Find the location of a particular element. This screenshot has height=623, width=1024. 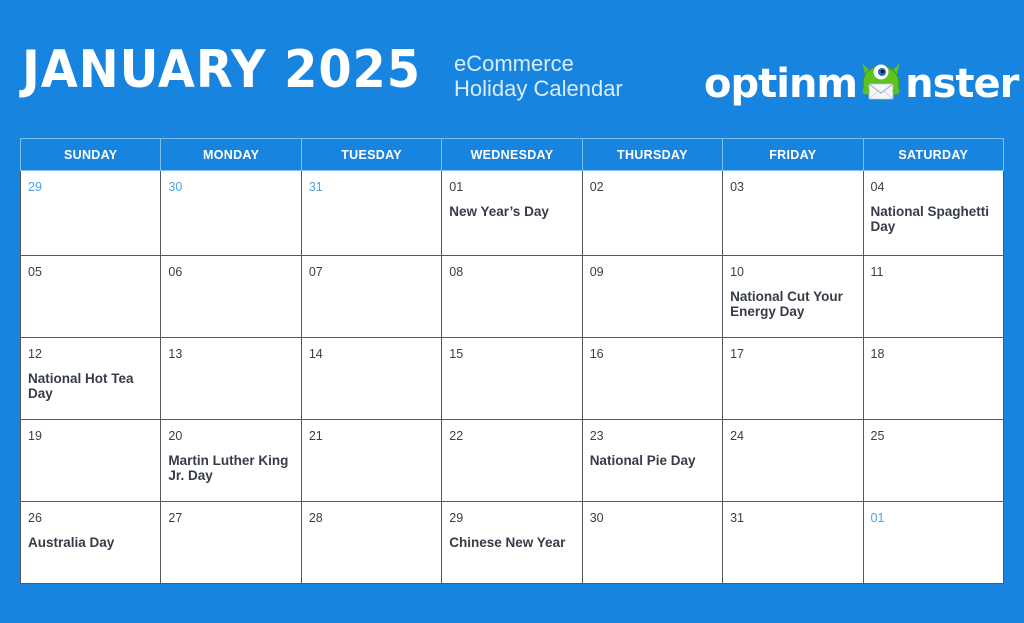

day-number: 15 is located at coordinates (456, 354).